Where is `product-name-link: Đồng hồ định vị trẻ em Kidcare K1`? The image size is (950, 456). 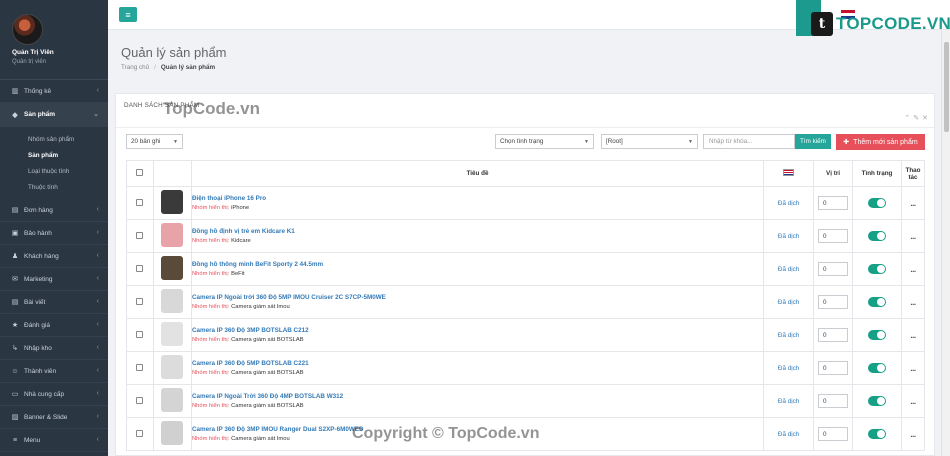 product-name-link: Đồng hồ định vị trẻ em Kidcare K1 is located at coordinates (477, 231).